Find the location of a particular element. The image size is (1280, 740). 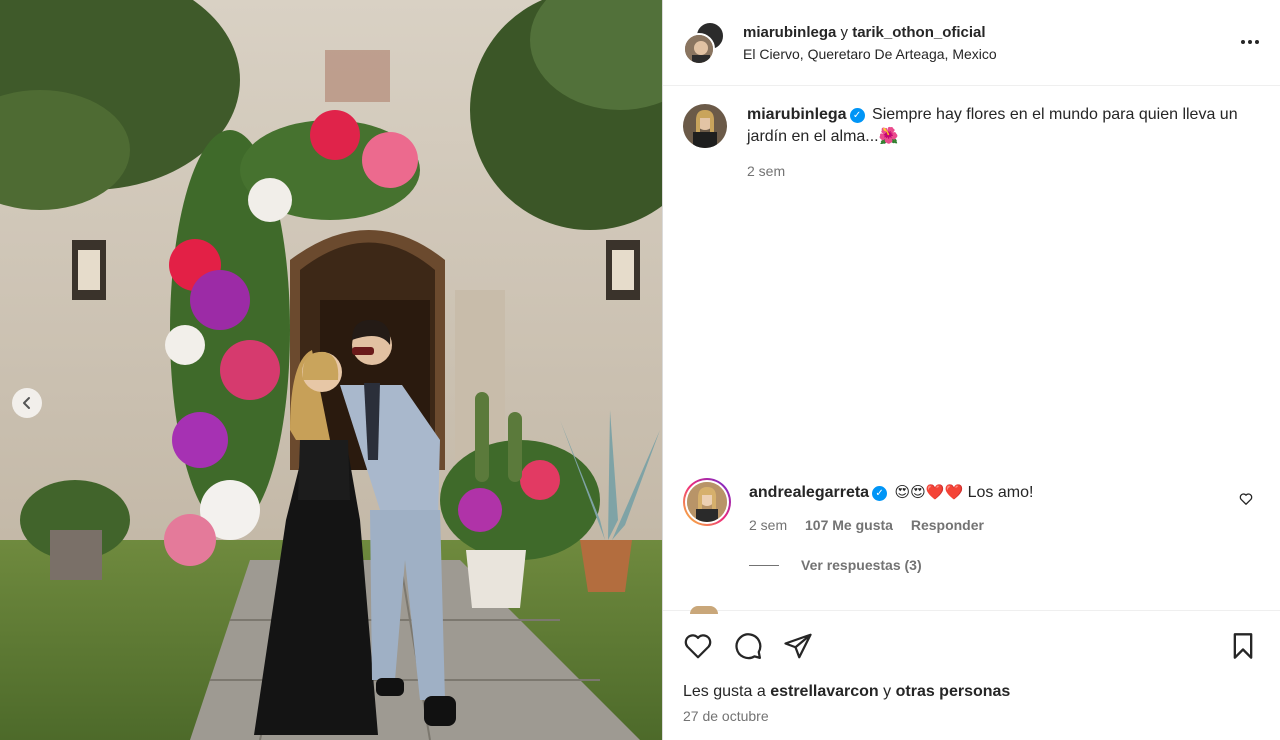

caption-timestamp: 2 sem is located at coordinates (1005, 171).